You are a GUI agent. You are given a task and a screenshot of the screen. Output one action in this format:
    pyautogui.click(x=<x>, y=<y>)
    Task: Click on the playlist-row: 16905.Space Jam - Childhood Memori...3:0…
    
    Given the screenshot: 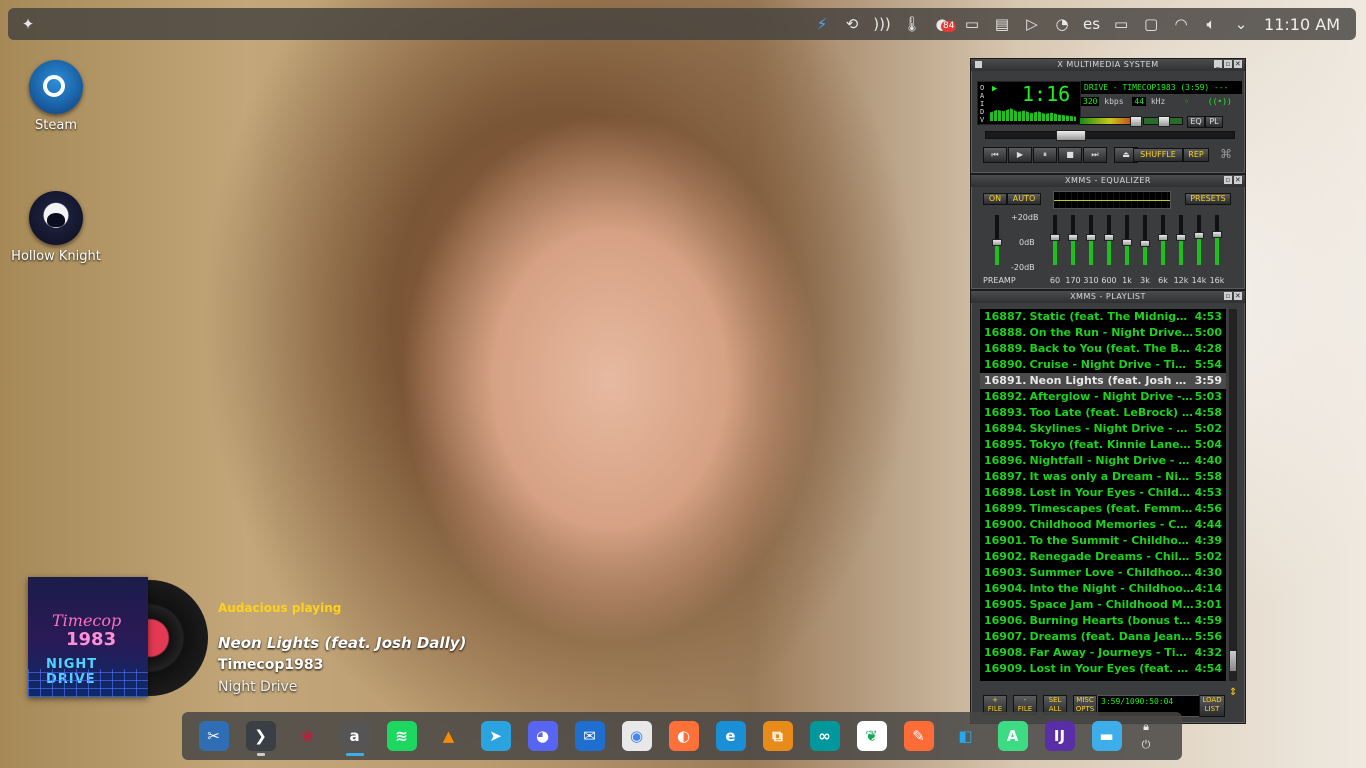 What is the action you would take?
    pyautogui.click(x=1103, y=605)
    